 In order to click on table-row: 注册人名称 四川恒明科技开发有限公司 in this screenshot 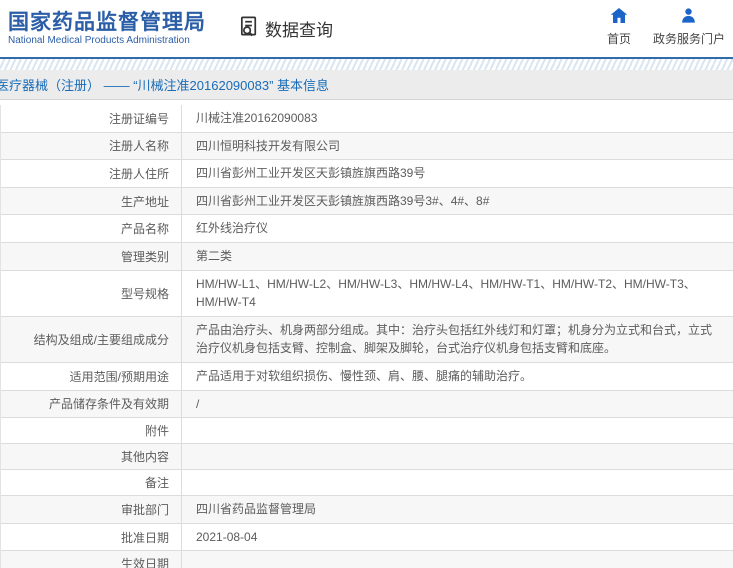, I will do `click(367, 146)`.